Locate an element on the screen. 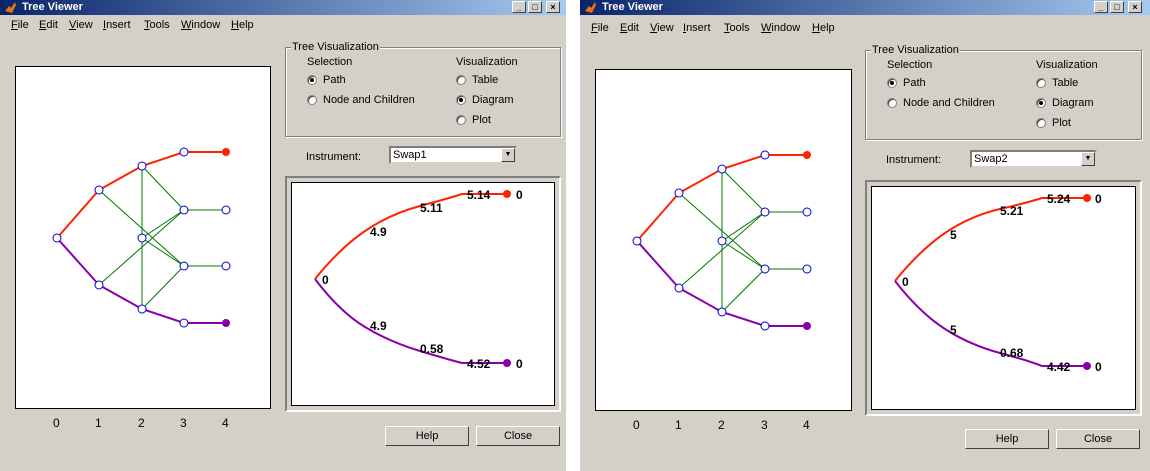 Image resolution: width=1150 pixels, height=471 pixels. diagram-label: 5.14 is located at coordinates (479, 195).